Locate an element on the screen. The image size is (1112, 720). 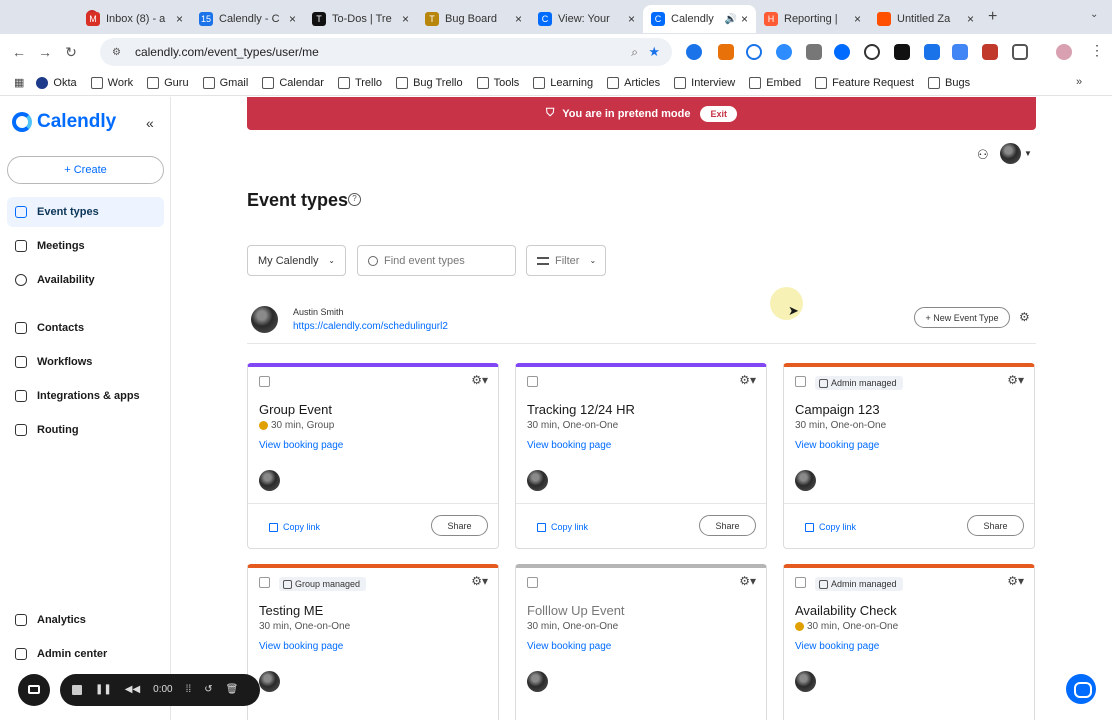
bookmark-item: Okta is located at coordinates (56, 82).